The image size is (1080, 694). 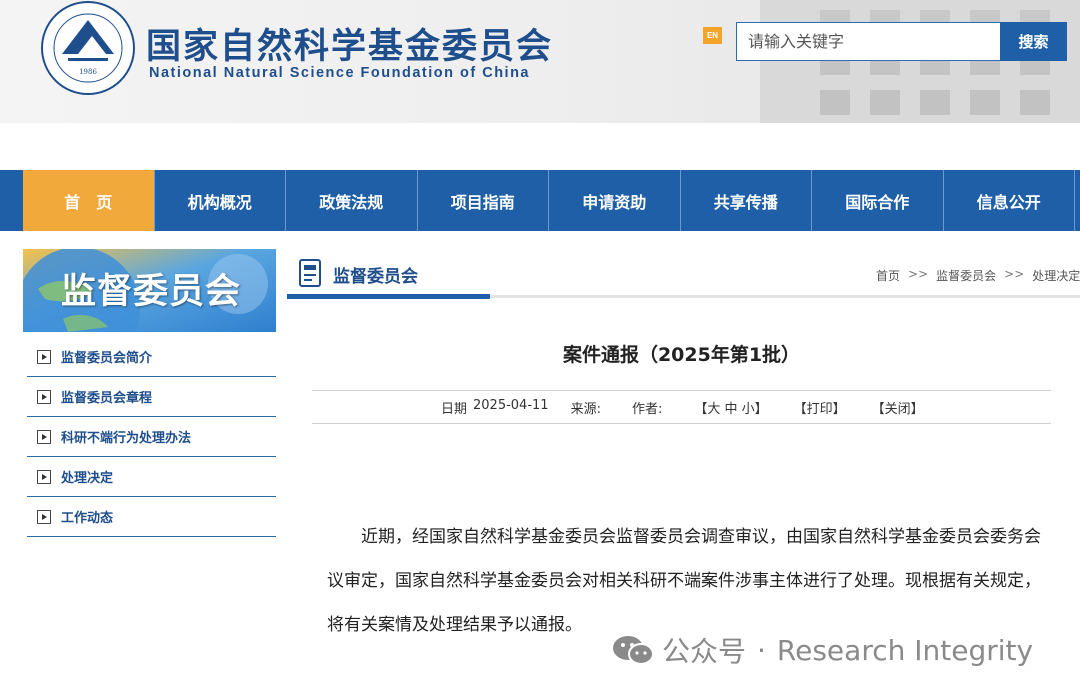 What do you see at coordinates (730, 407) in the screenshot?
I see `font-size-selector: 【大 中 小】` at bounding box center [730, 407].